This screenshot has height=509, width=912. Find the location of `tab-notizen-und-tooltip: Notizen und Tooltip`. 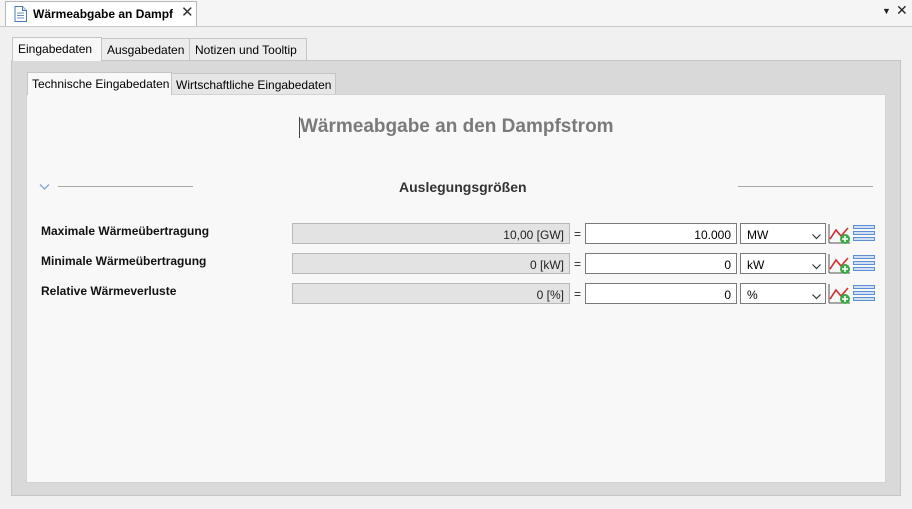

tab-notizen-und-tooltip: Notizen und Tooltip is located at coordinates (248, 49).